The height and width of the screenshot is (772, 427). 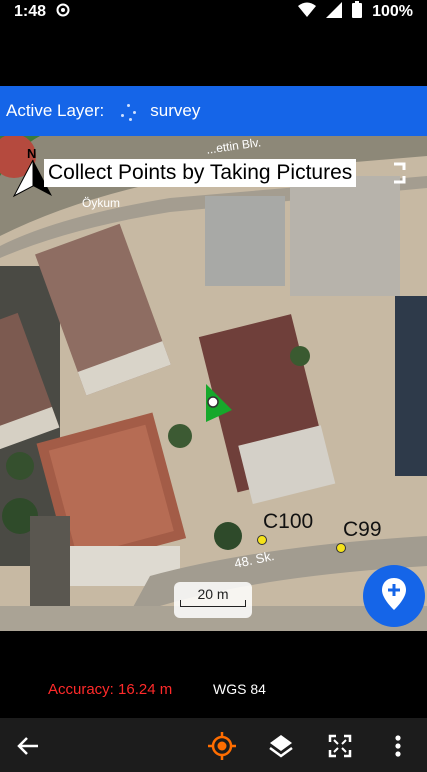 I want to click on back-icon, so click(x=28, y=746).